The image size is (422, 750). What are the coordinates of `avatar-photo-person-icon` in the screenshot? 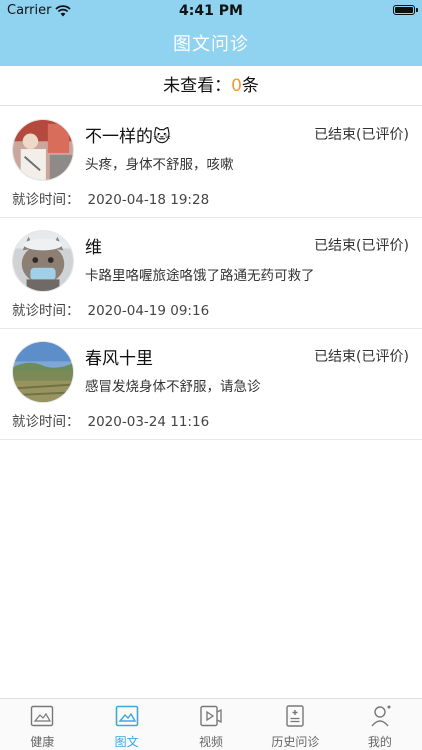 It's located at (43, 150).